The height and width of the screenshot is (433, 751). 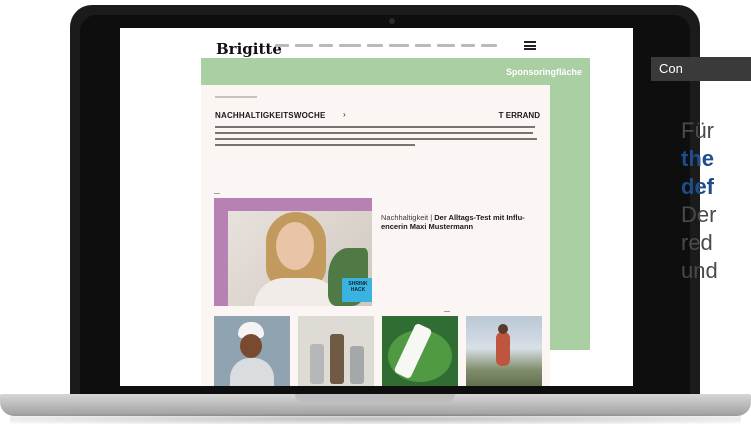 What do you see at coordinates (395, 71) in the screenshot?
I see `sponsor-banner: Sponsoringfläche` at bounding box center [395, 71].